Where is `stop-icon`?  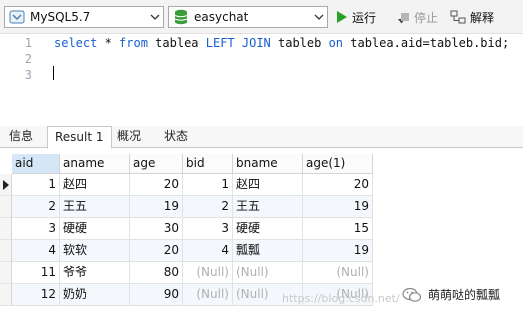
stop-icon is located at coordinates (405, 17).